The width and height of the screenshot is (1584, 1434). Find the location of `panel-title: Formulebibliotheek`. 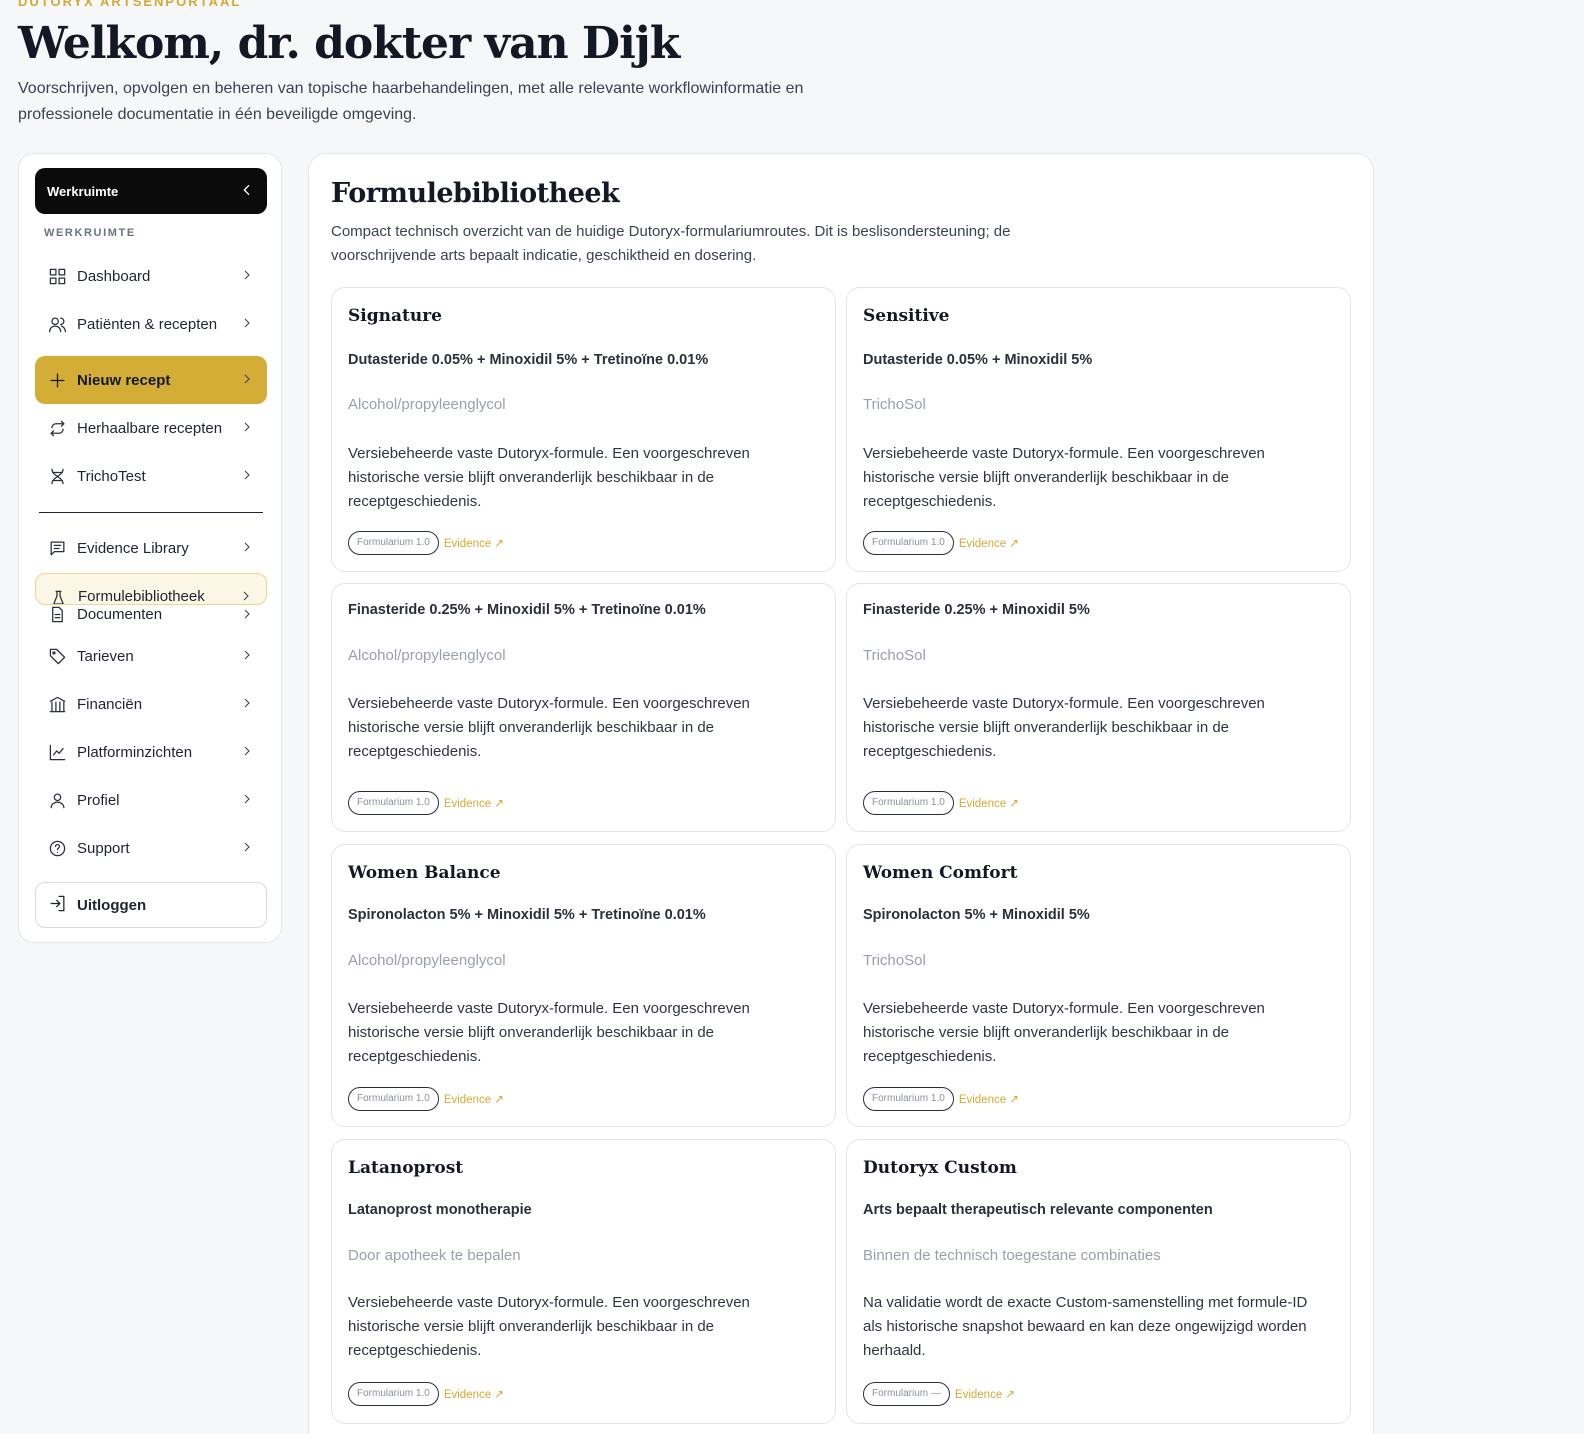

panel-title: Formulebibliotheek is located at coordinates (475, 193).